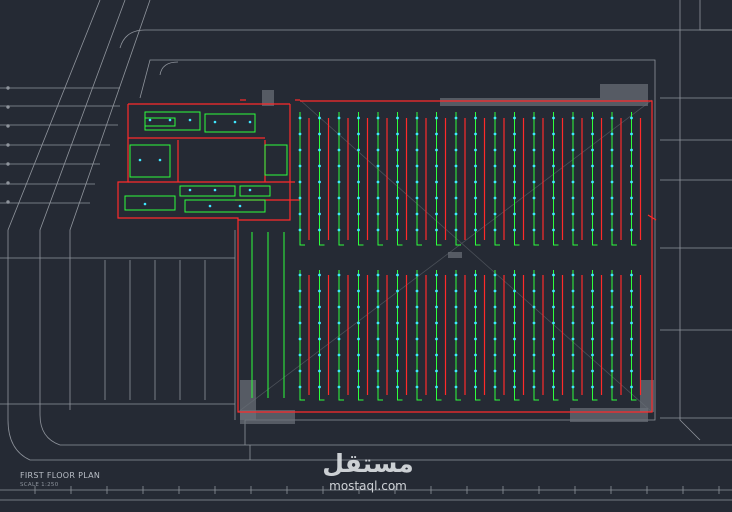 The width and height of the screenshot is (732, 512). I want to click on drawing-title: FIRST FLOOR PLAN, so click(60, 475).